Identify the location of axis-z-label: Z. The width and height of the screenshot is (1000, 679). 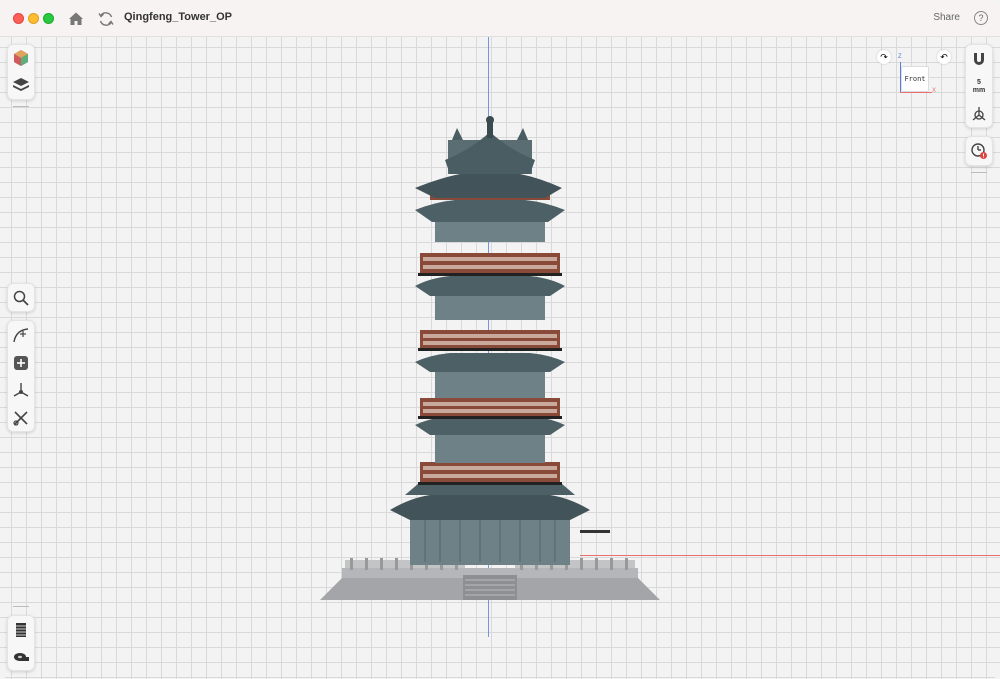
(900, 57).